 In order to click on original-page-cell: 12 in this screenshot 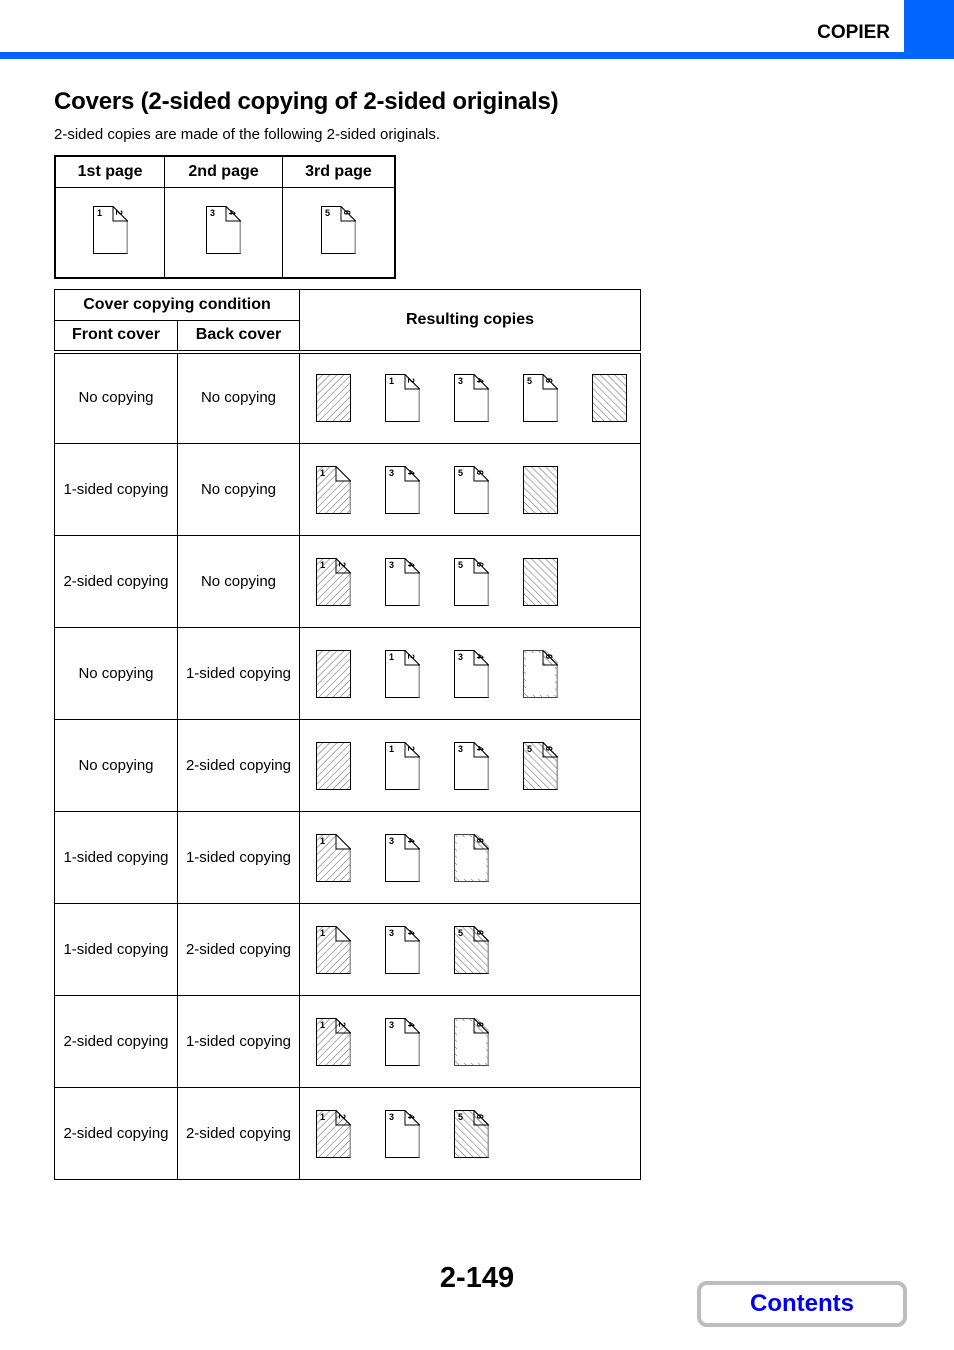, I will do `click(110, 232)`.